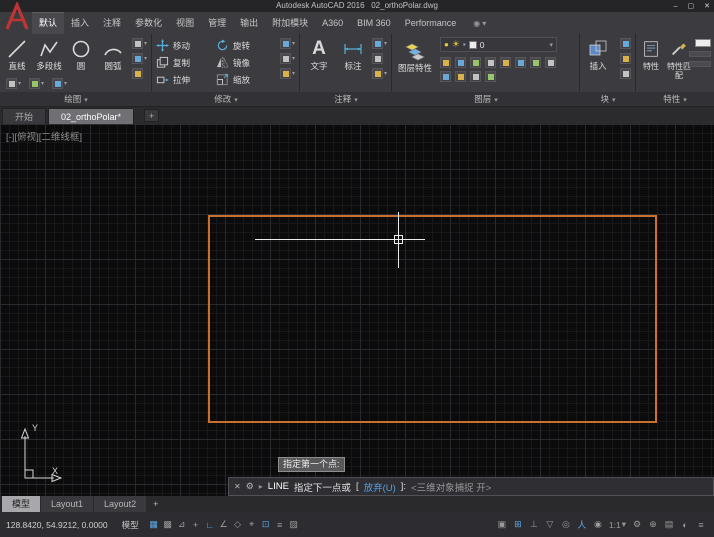 The image size is (714, 537). What do you see at coordinates (460, 76) in the screenshot?
I see `layer-tool-10-button` at bounding box center [460, 76].